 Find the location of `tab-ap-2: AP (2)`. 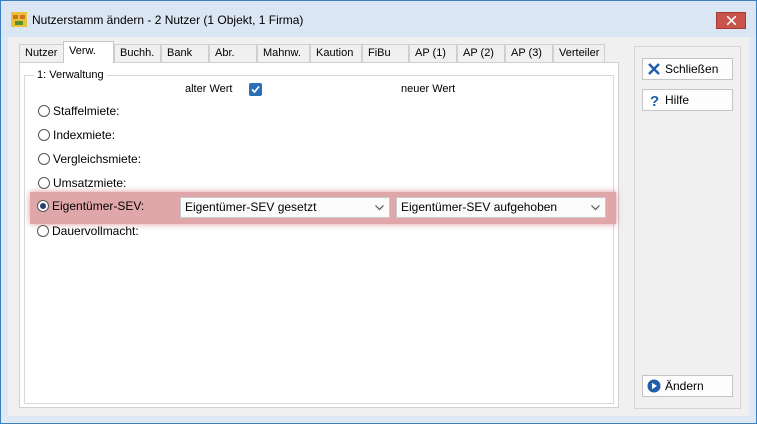

tab-ap-2: AP (2) is located at coordinates (481, 53).